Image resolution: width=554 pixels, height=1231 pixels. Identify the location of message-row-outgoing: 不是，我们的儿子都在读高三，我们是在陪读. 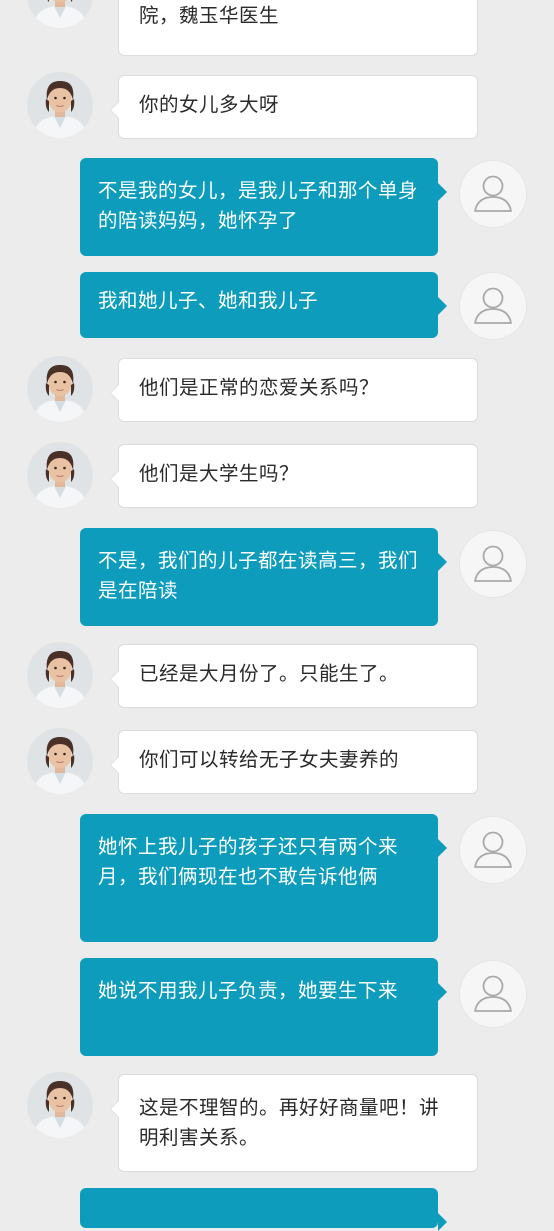
(277, 578).